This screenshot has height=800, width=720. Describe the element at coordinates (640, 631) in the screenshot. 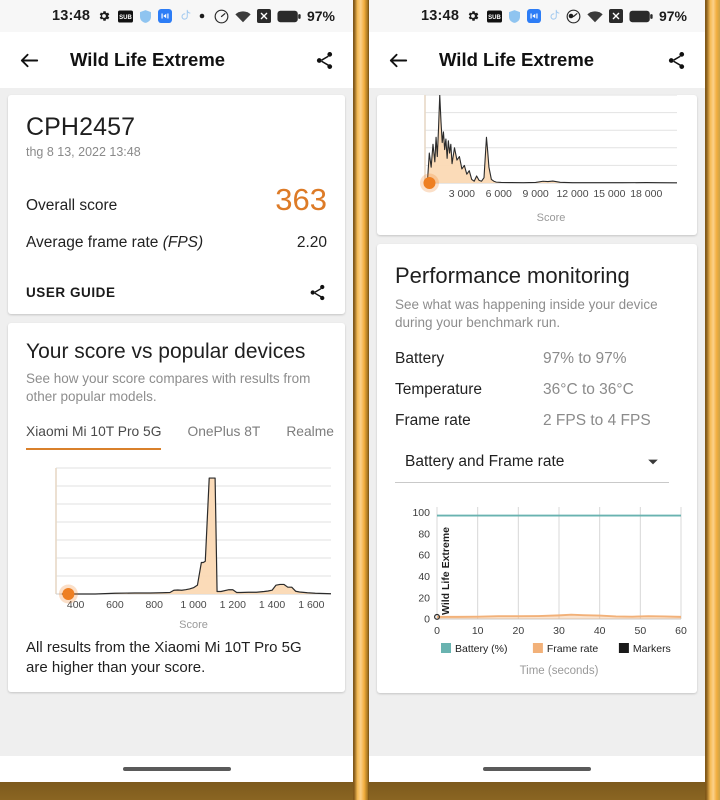

I see `svg-text: 50` at that location.